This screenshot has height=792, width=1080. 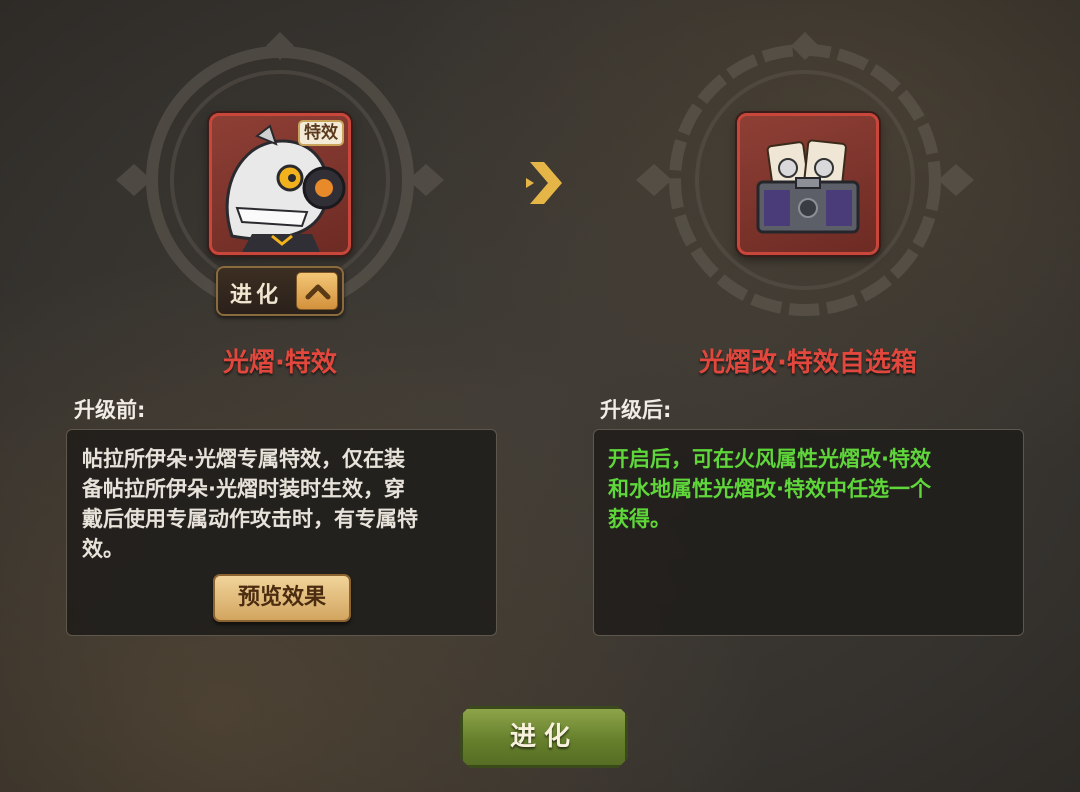 What do you see at coordinates (639, 519) in the screenshot?
I see `after-description-line: 获得。` at bounding box center [639, 519].